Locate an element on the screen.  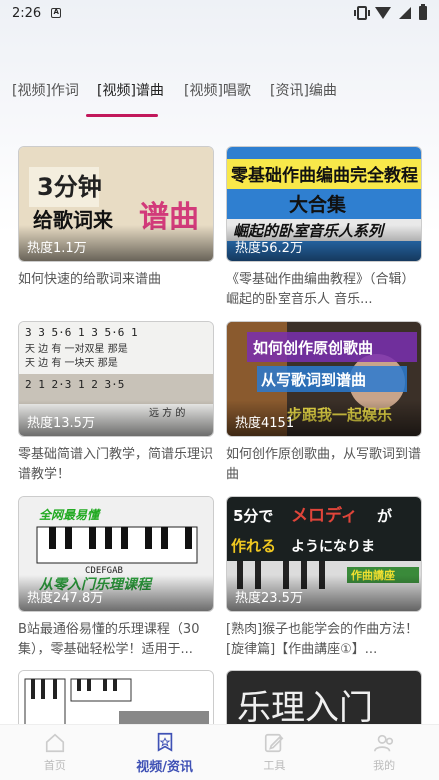
active-tab-indicator is located at coordinates (122, 115).